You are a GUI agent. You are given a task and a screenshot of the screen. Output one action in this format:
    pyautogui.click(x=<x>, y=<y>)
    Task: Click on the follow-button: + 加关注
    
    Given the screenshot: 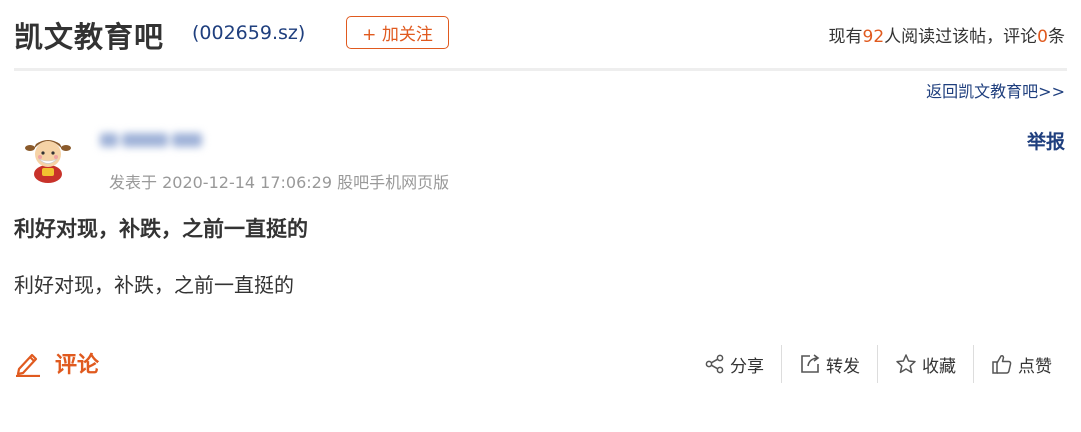 What is the action you would take?
    pyautogui.click(x=397, y=32)
    